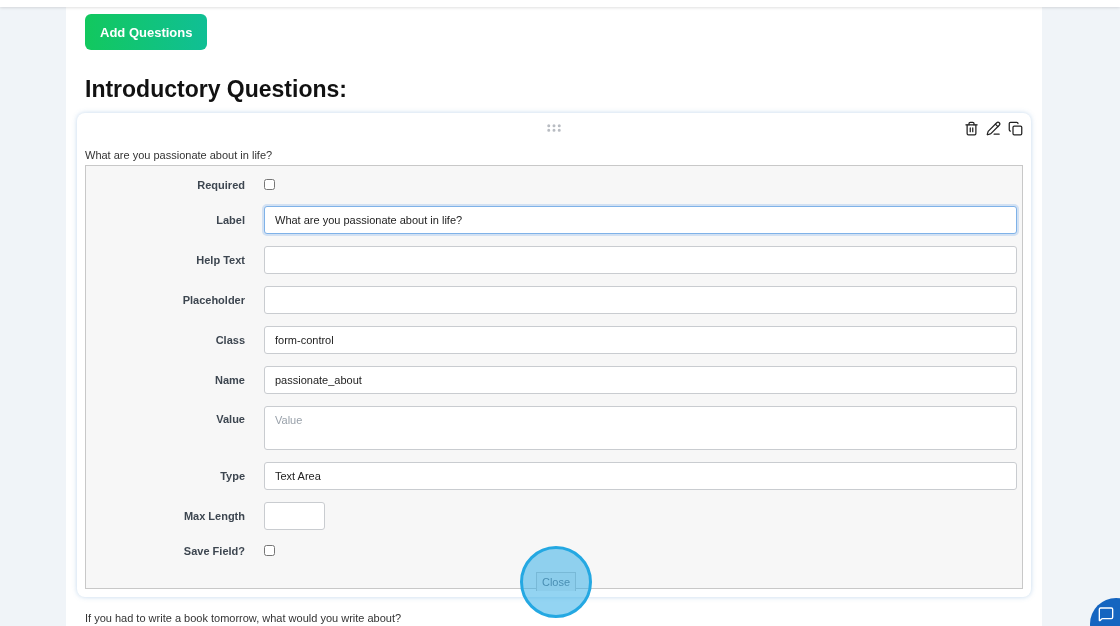  What do you see at coordinates (244, 618) in the screenshot?
I see `question-text: If you had to write a book tomorrow, what would you write about?` at bounding box center [244, 618].